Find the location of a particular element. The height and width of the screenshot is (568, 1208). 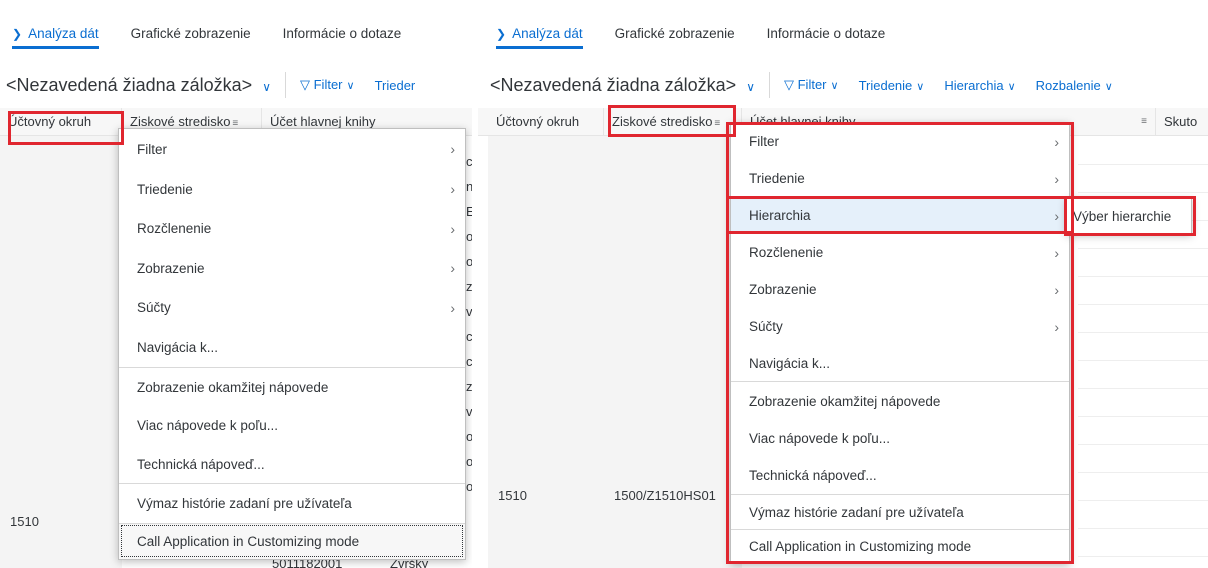

column-header-profit-center: Ziskové stredisko ≡ is located at coordinates (673, 122).